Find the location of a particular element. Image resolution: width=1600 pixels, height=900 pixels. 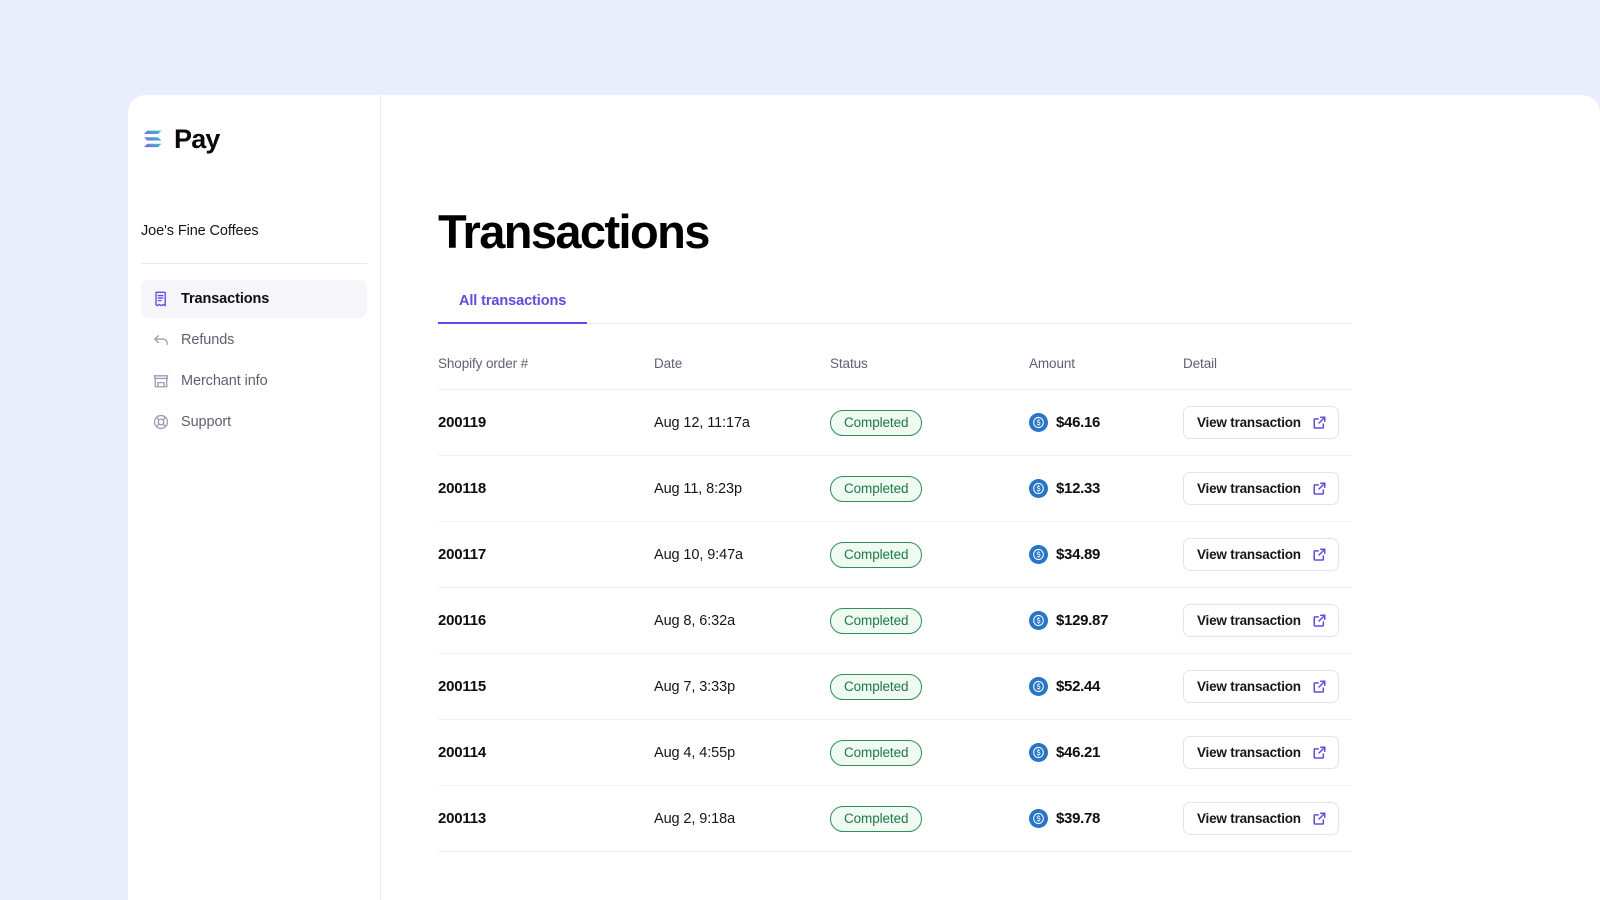

brand-name: Pay is located at coordinates (197, 139).